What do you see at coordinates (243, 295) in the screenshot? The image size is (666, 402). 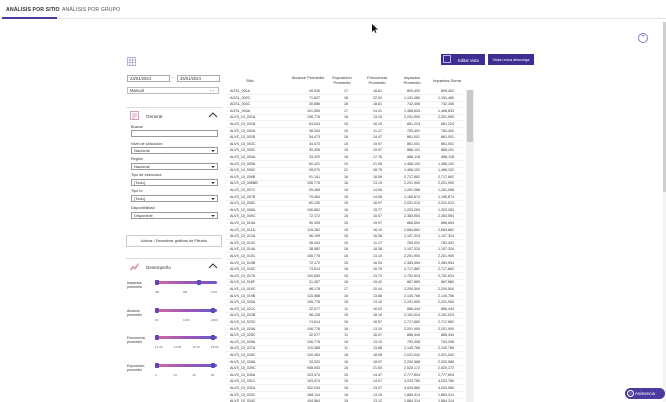 I see `table-cell: ALVS_10_019B` at bounding box center [243, 295].